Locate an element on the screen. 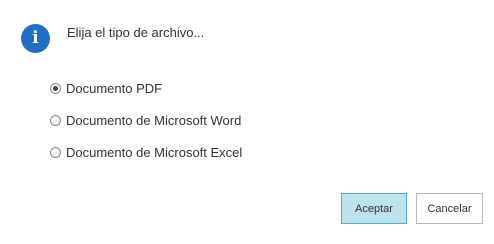 This screenshot has width=494, height=244. cancel-button: Cancelar is located at coordinates (449, 208).